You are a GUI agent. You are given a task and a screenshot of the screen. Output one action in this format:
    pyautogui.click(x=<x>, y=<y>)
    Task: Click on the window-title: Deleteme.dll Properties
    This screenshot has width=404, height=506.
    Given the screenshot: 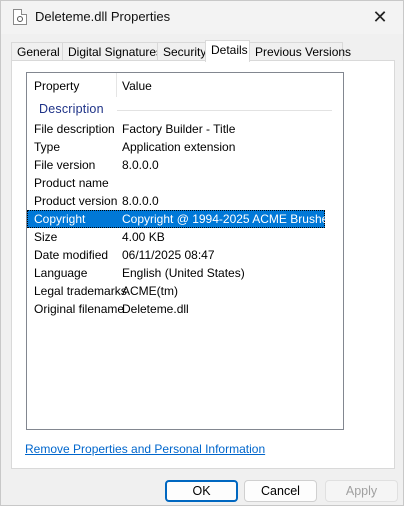 What is the action you would take?
    pyautogui.click(x=103, y=16)
    